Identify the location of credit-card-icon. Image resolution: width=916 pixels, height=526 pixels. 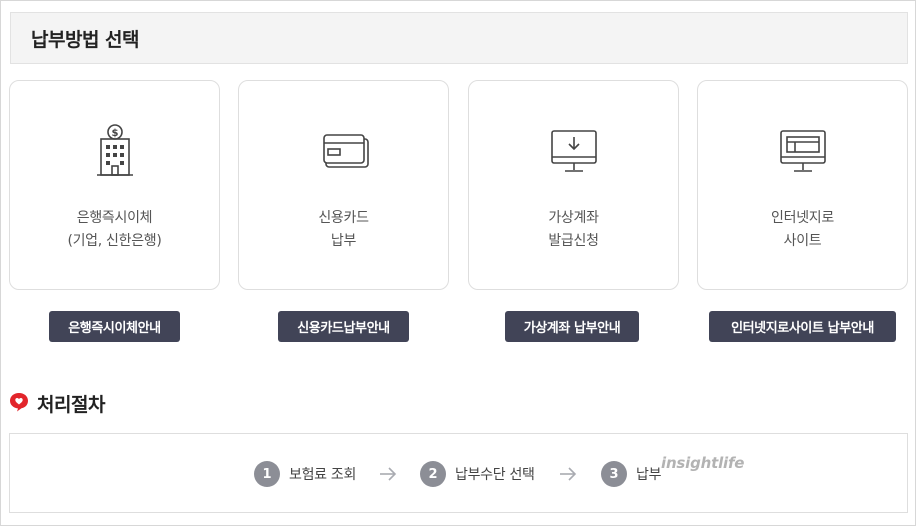
(344, 151).